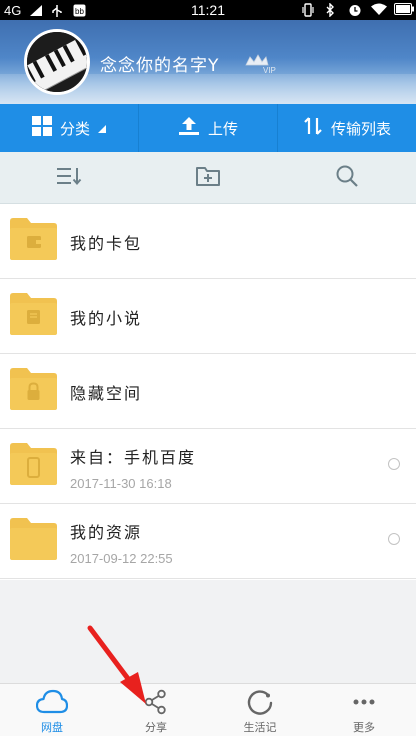 This screenshot has height=736, width=416. I want to click on file-toolbar, so click(208, 178).